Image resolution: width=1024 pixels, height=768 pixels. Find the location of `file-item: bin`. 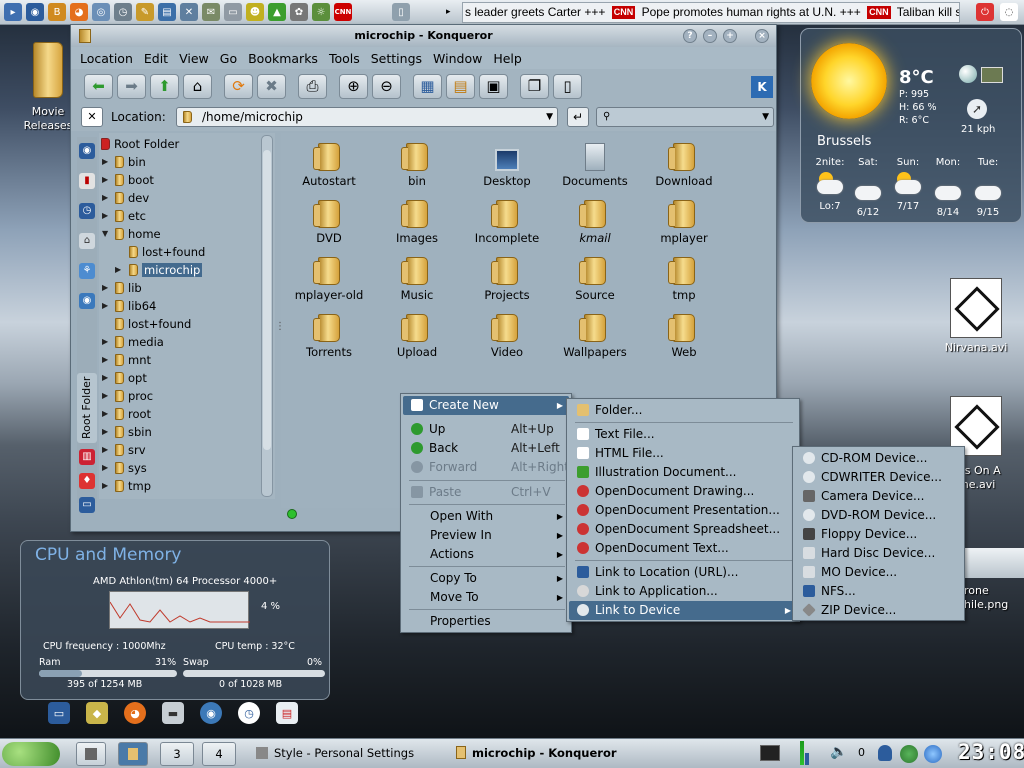

file-item: bin is located at coordinates (417, 165).